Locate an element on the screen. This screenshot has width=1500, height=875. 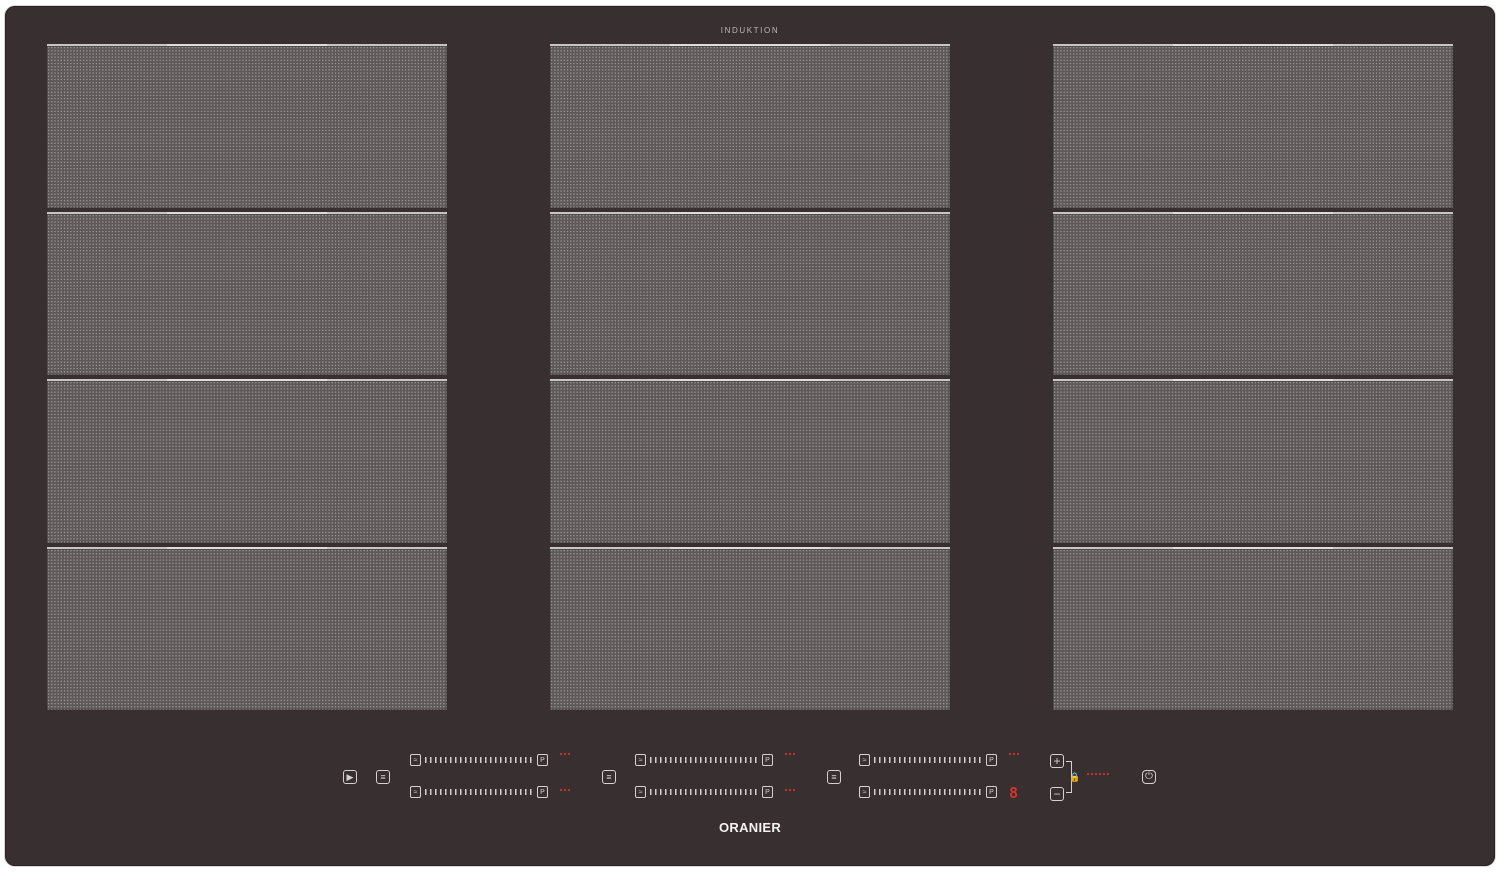
flex-bridge-button-right: ≡ is located at coordinates (834, 777).